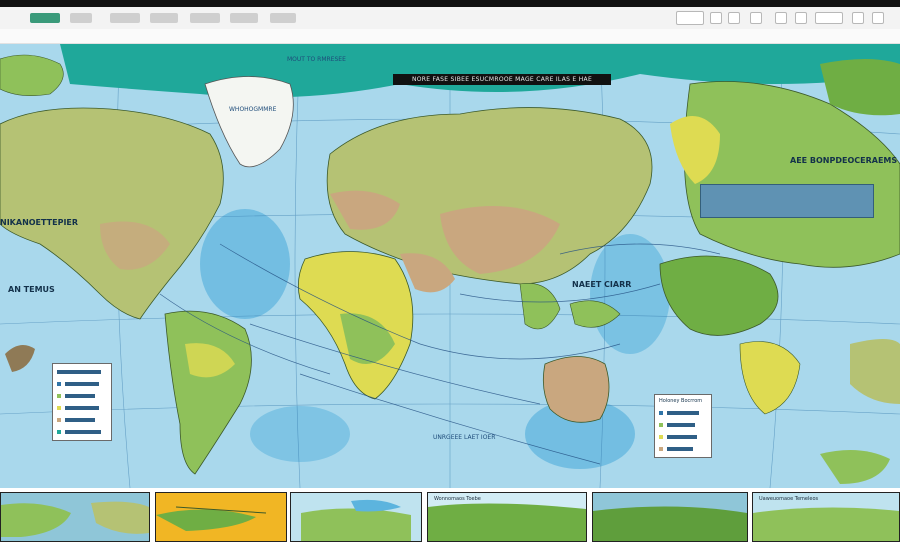  I want to click on thumbnail-5-graphic, so click(670, 523).